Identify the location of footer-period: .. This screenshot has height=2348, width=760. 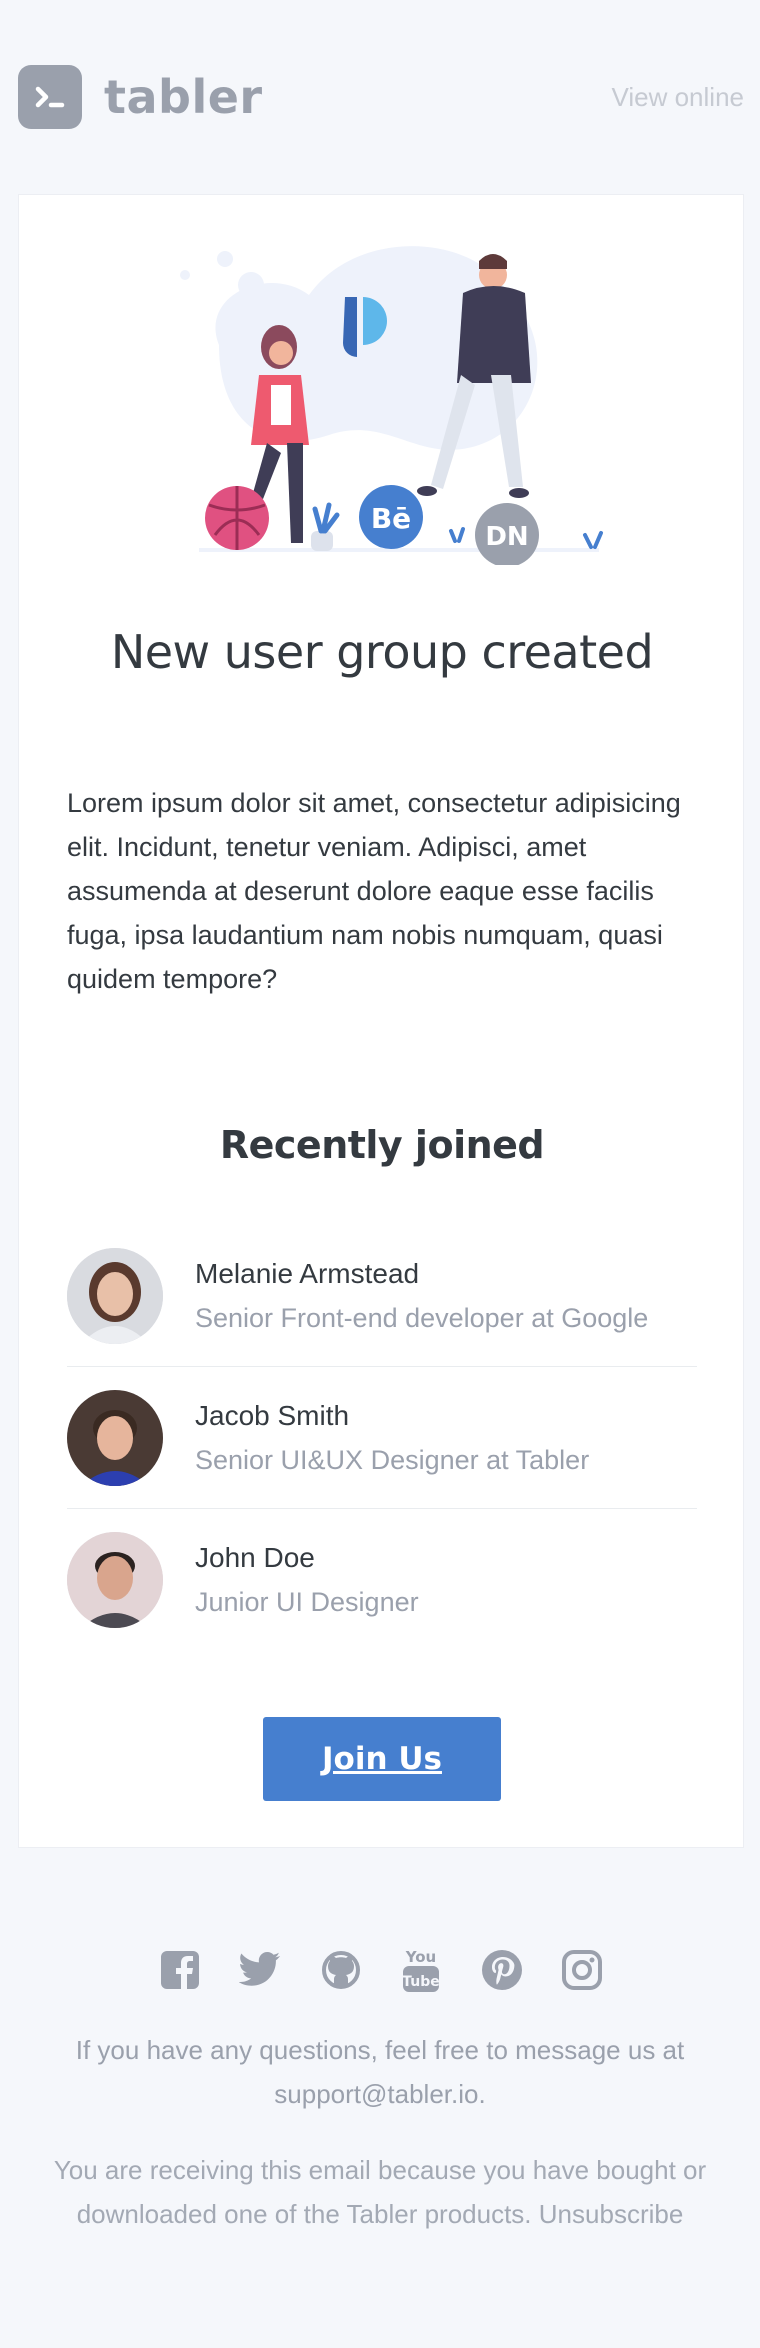
(482, 2094).